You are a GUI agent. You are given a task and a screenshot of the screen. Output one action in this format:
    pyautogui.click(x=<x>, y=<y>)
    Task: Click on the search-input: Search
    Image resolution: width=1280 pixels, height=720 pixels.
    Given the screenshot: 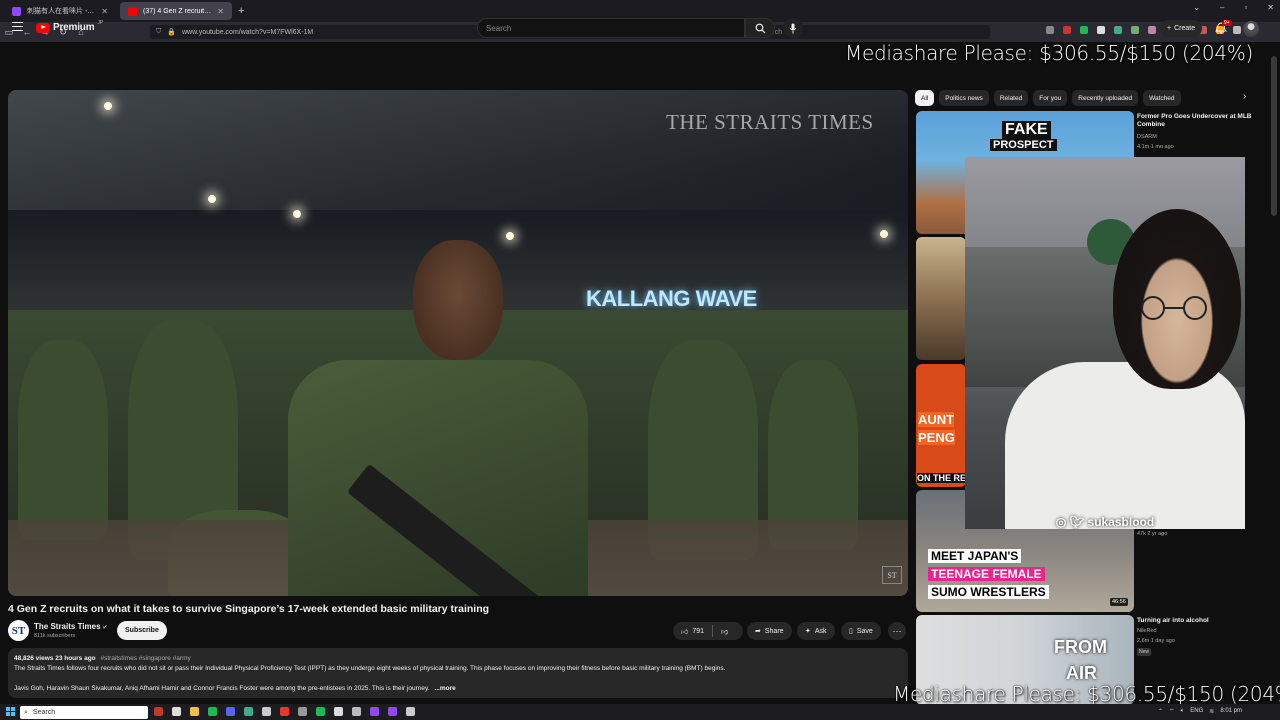 What is the action you would take?
    pyautogui.click(x=611, y=28)
    